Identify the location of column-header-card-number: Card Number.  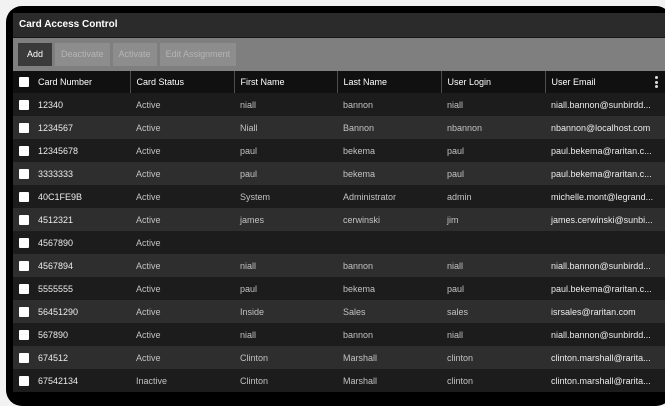
(71, 82).